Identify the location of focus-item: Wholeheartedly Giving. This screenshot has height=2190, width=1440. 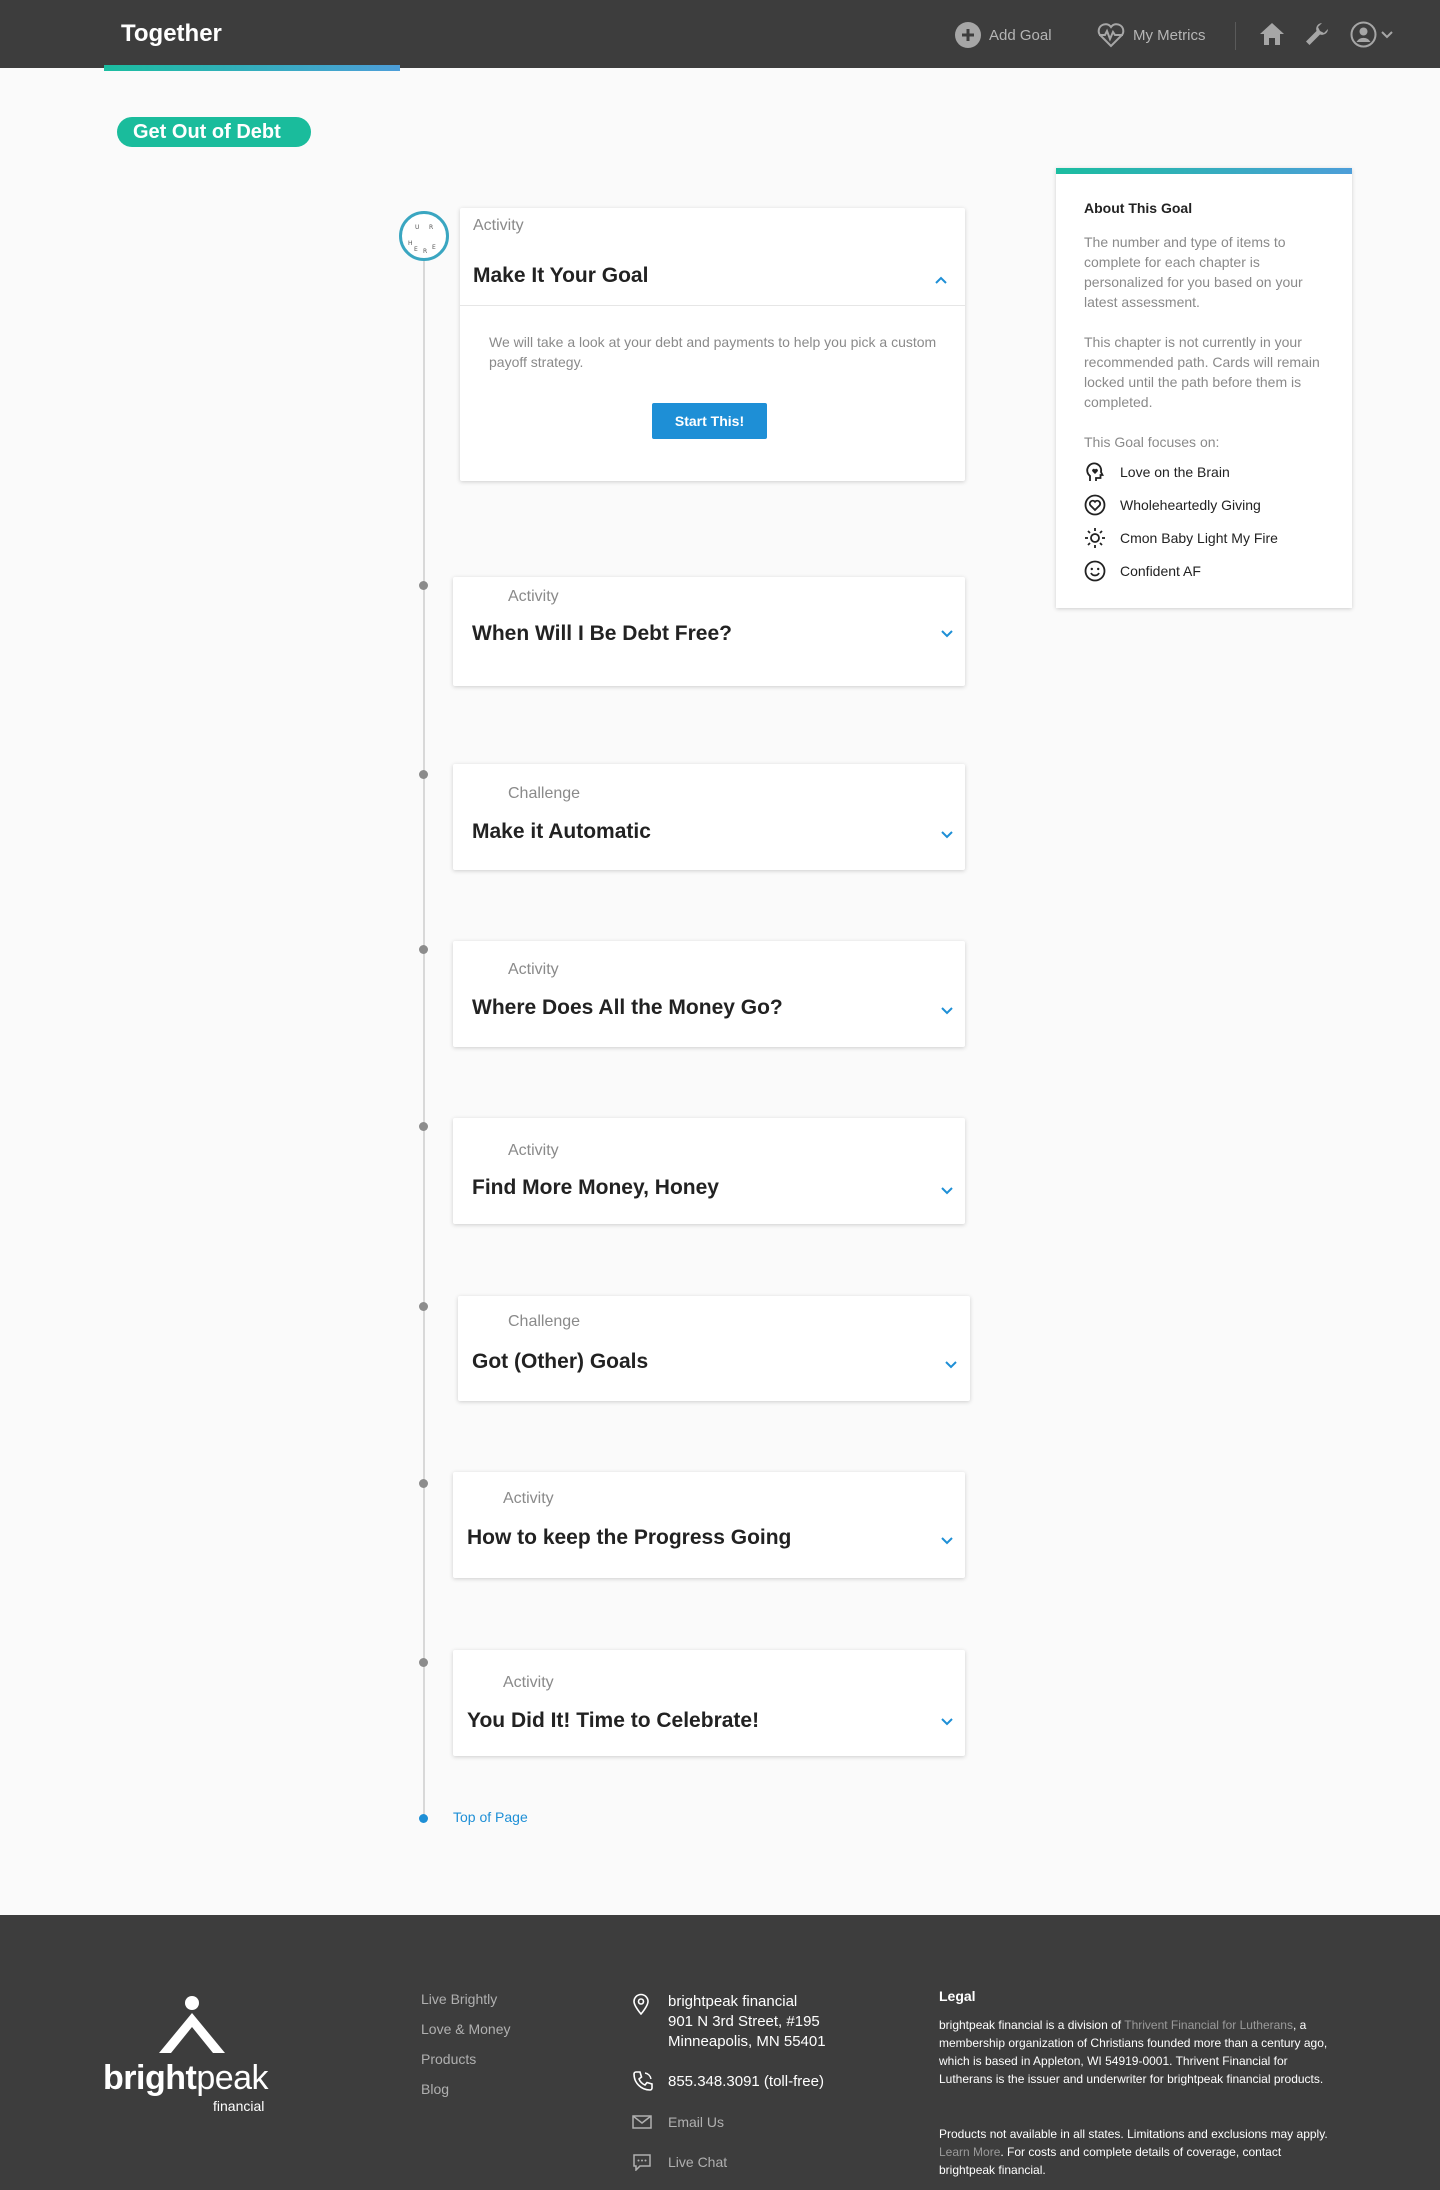
(1172, 505).